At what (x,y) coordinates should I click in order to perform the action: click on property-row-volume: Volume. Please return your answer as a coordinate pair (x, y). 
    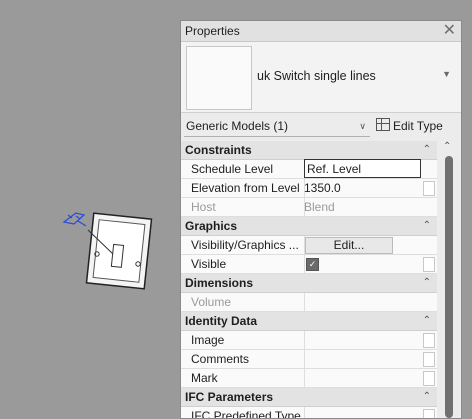
    Looking at the image, I should click on (309, 302).